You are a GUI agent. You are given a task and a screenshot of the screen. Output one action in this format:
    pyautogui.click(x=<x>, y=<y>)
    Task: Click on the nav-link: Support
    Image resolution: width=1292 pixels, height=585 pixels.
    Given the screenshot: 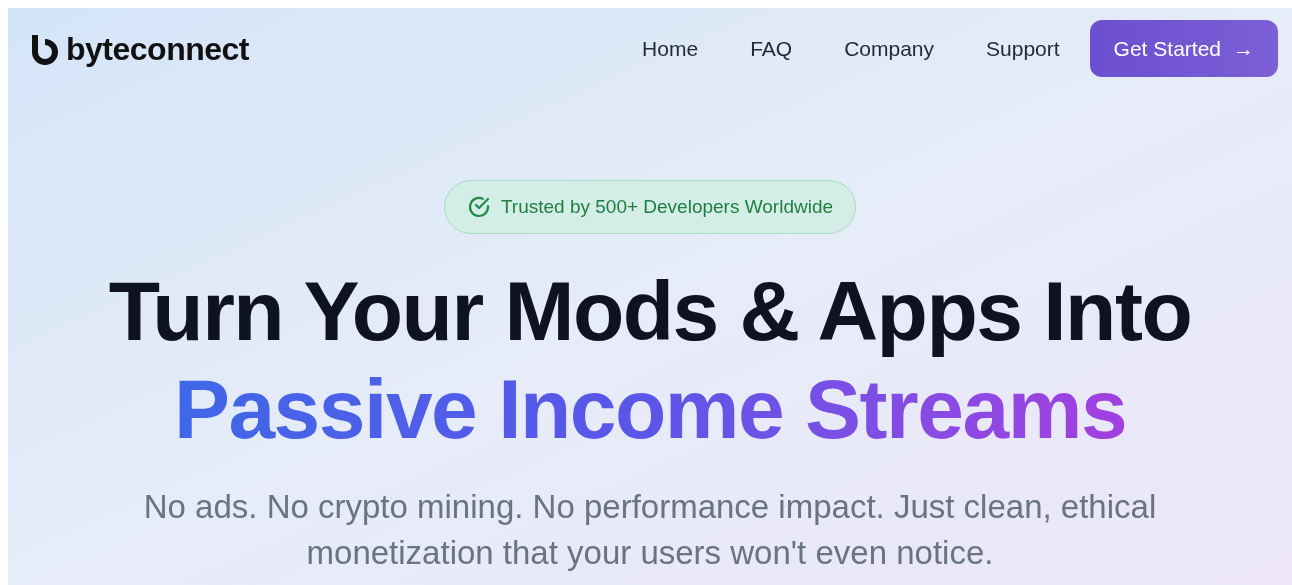 What is the action you would take?
    pyautogui.click(x=1023, y=48)
    